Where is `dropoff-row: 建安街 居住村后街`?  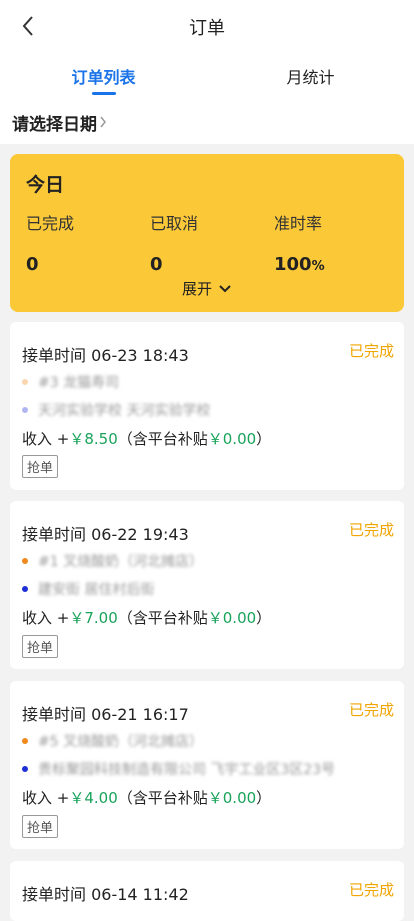 dropoff-row: 建安街 居住村后街 is located at coordinates (88, 589).